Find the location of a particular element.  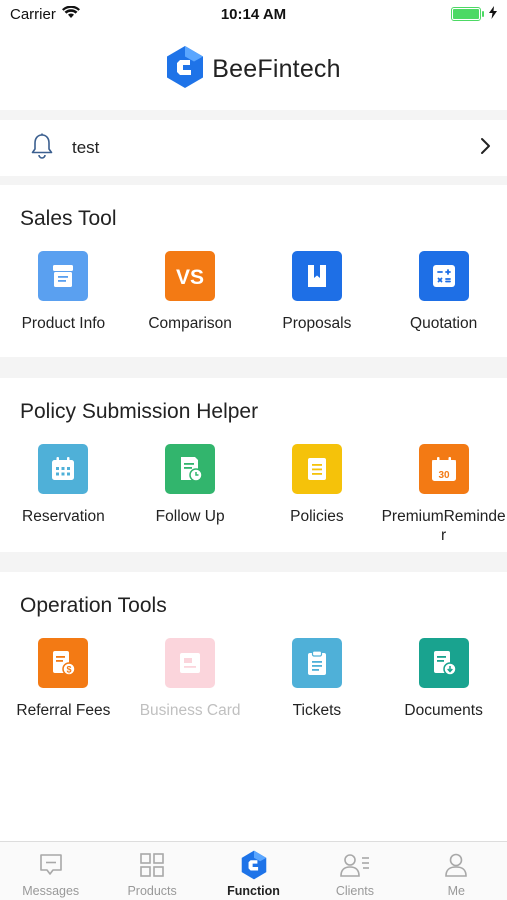

tool-product-info: Product Info is located at coordinates (63, 292).